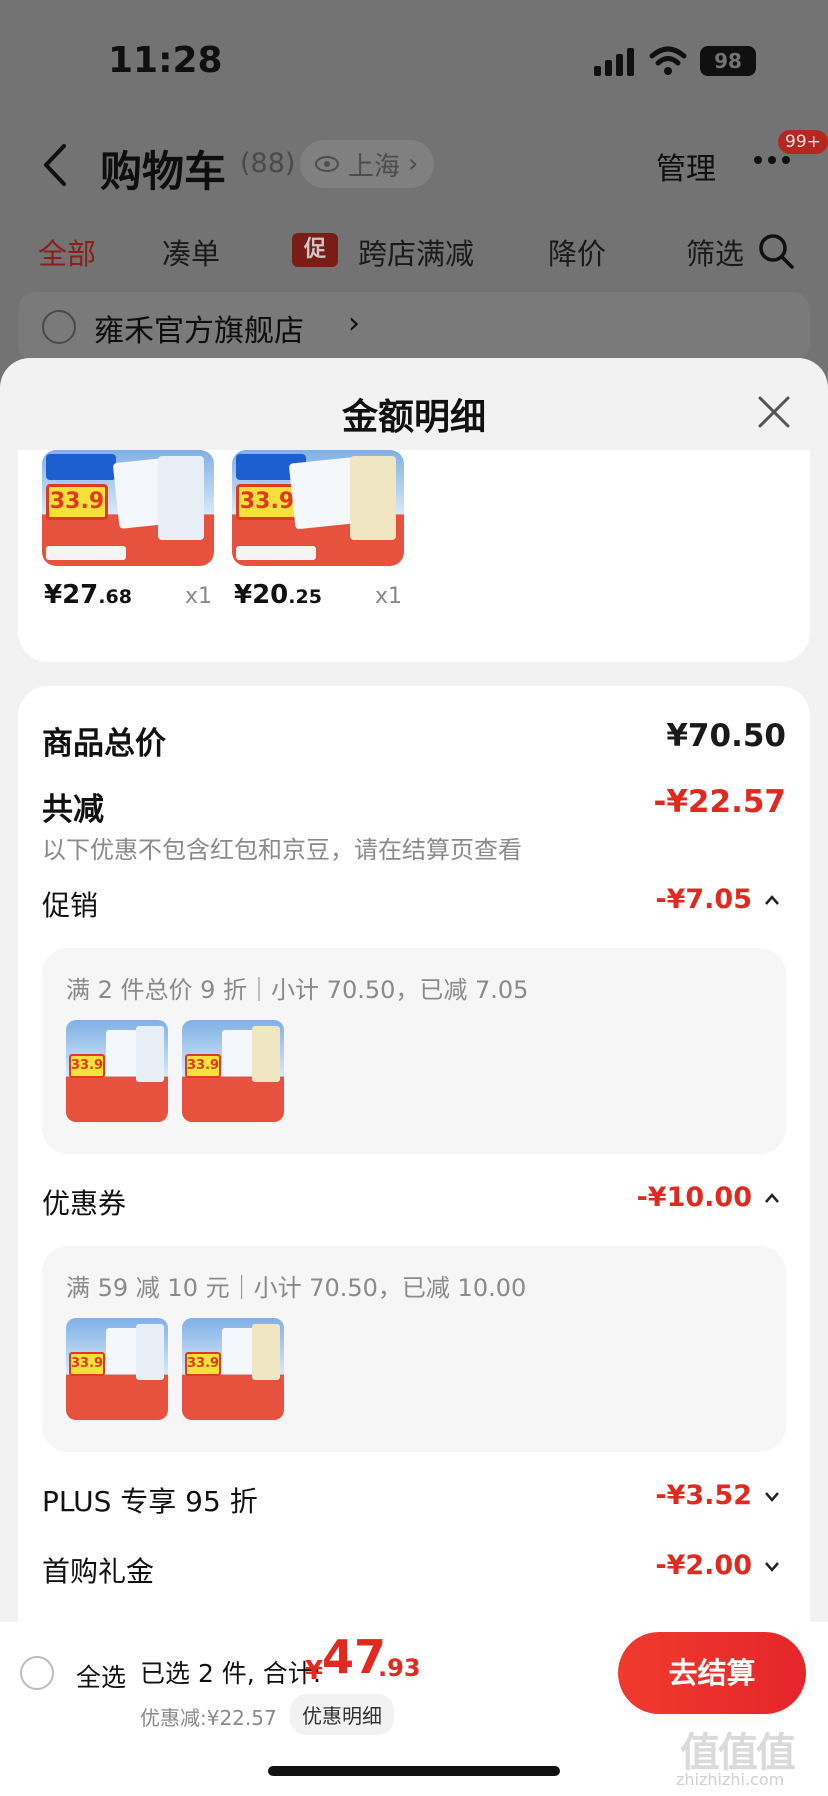  I want to click on promo-detail-box: 满 2 件总价 9 折｜小计 70.50，已减 7.05 33.9 33.9, so click(414, 1051).